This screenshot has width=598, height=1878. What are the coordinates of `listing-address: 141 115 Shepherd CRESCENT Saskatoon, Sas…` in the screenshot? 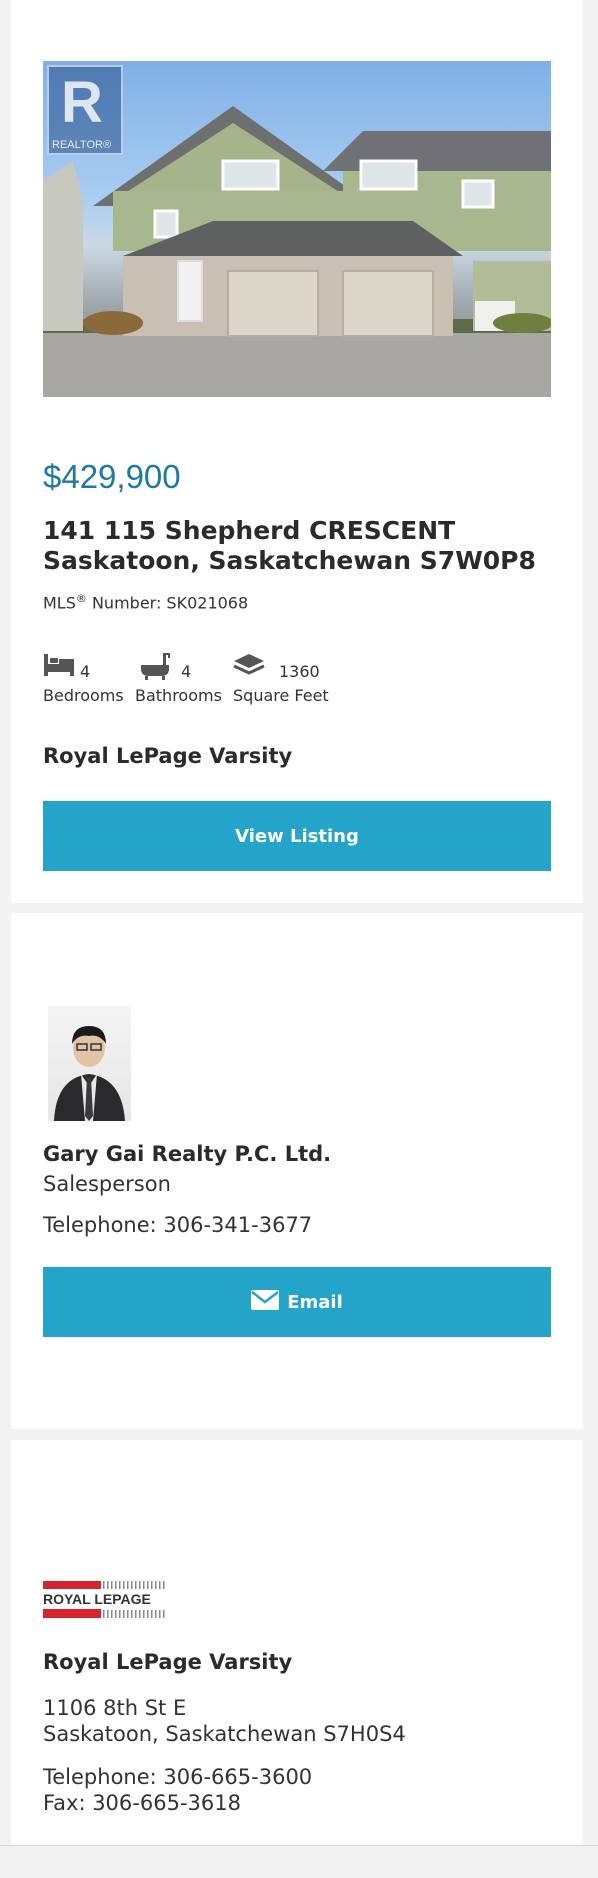 It's located at (289, 546).